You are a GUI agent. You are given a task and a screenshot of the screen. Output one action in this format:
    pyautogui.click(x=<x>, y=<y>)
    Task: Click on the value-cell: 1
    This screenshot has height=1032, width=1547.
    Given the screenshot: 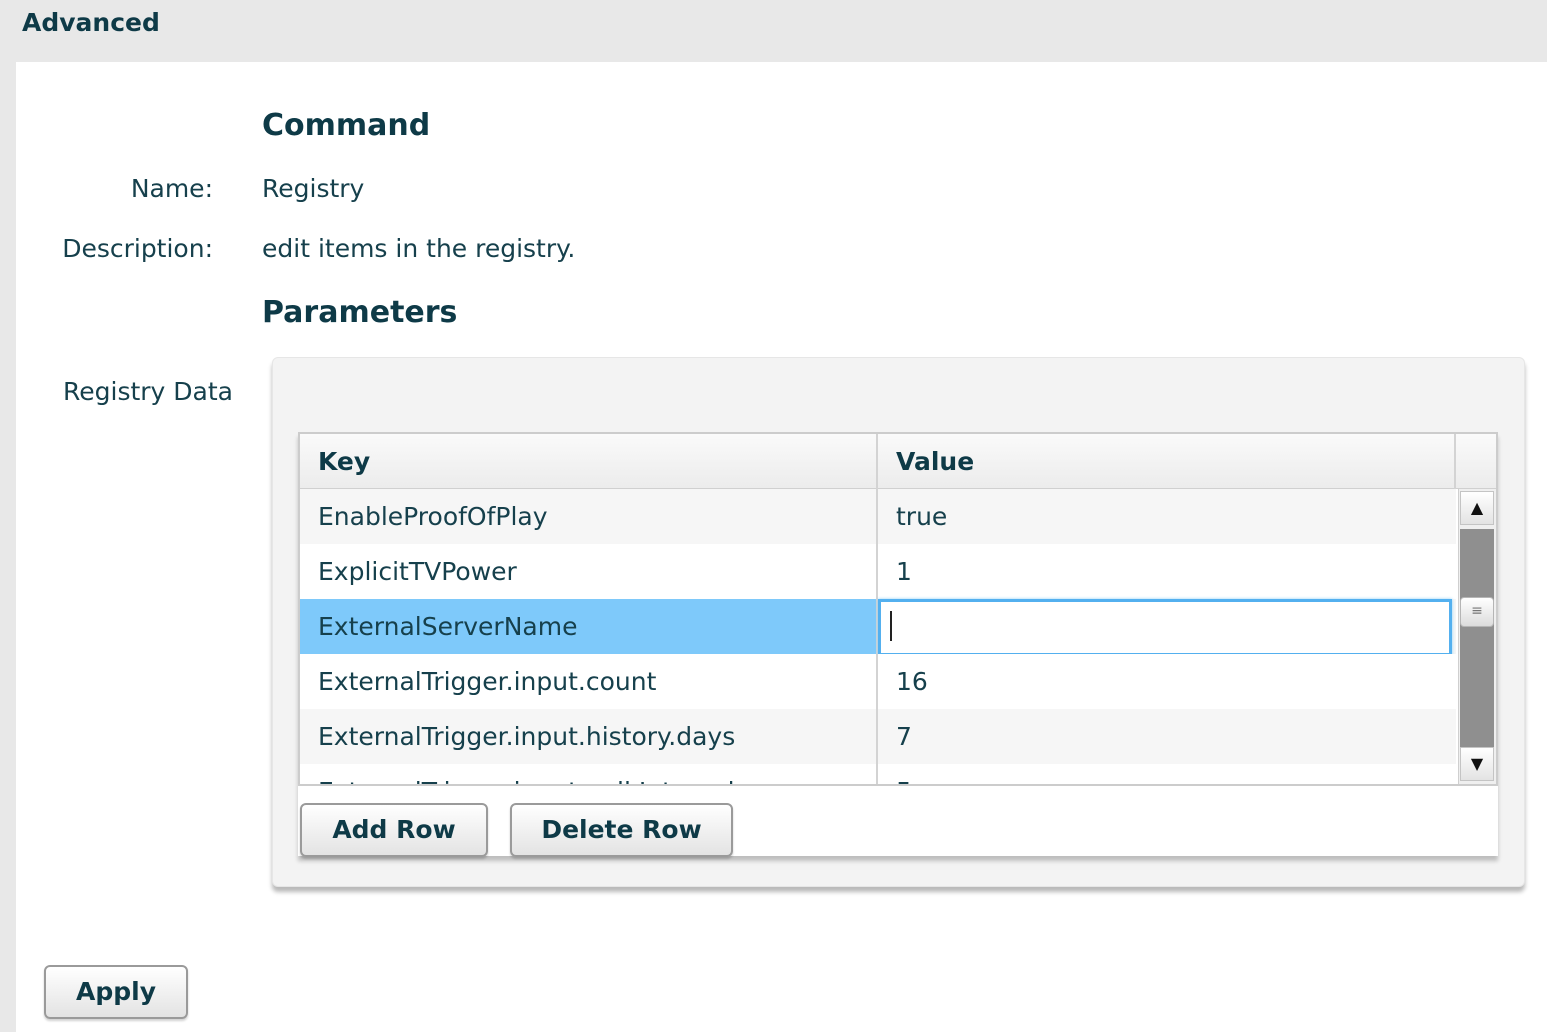 What is the action you would take?
    pyautogui.click(x=1167, y=571)
    